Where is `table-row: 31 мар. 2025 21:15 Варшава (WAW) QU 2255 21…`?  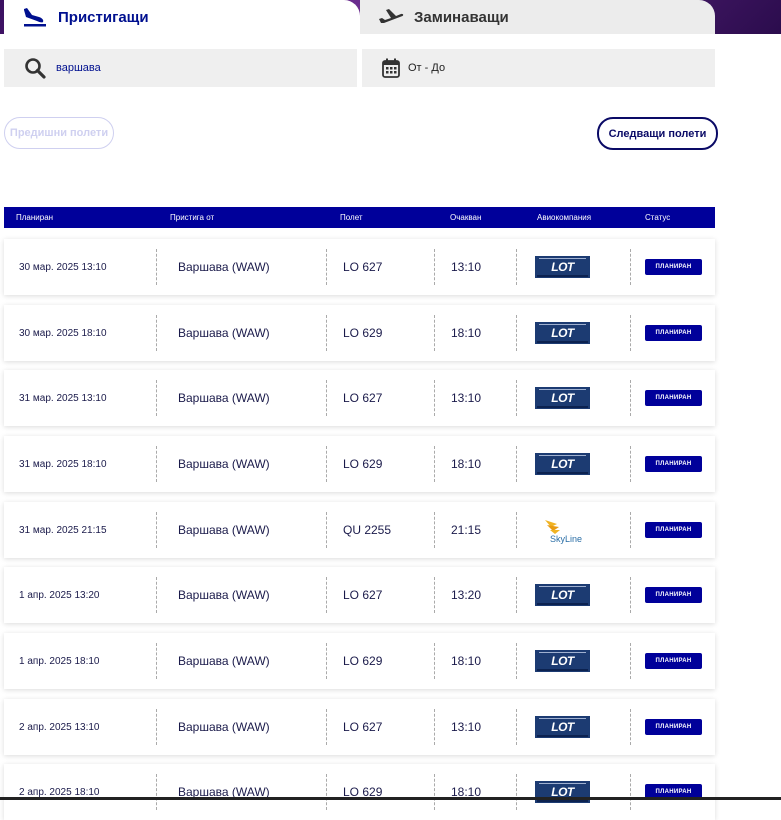 table-row: 31 мар. 2025 21:15 Варшава (WAW) QU 2255 21… is located at coordinates (359, 530).